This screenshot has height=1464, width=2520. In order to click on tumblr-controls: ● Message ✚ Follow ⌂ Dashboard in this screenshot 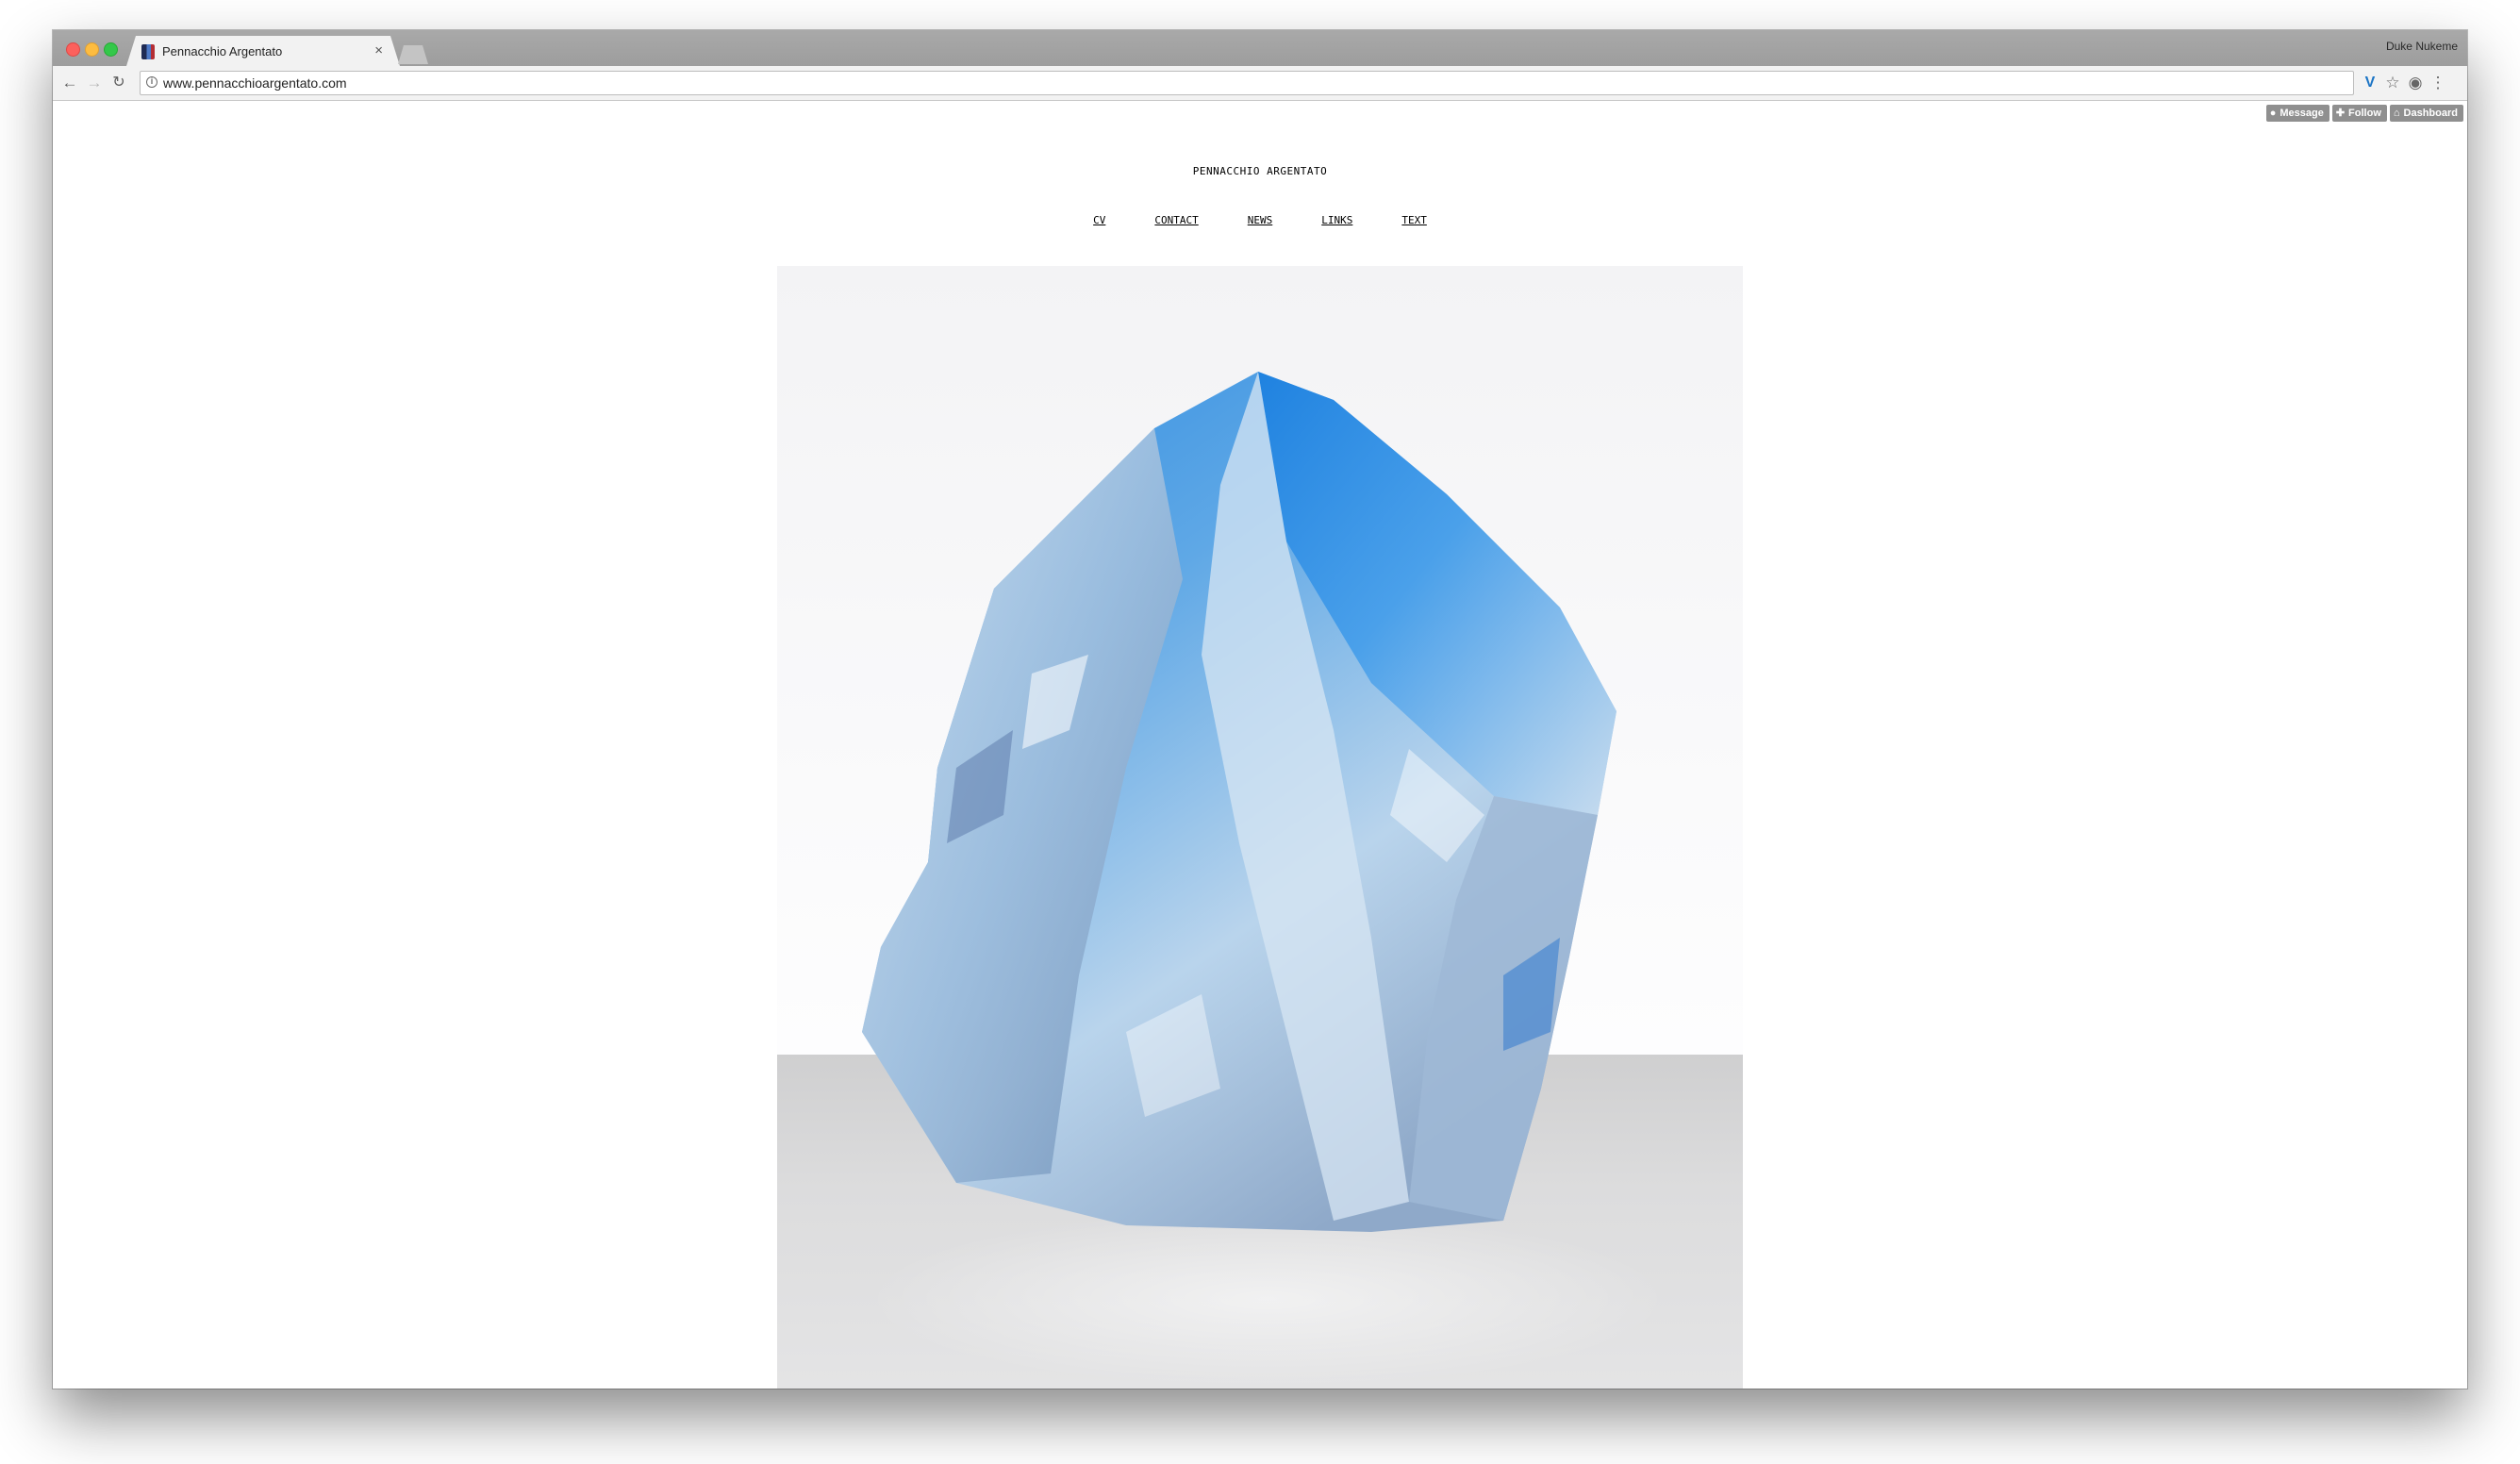, I will do `click(2364, 114)`.